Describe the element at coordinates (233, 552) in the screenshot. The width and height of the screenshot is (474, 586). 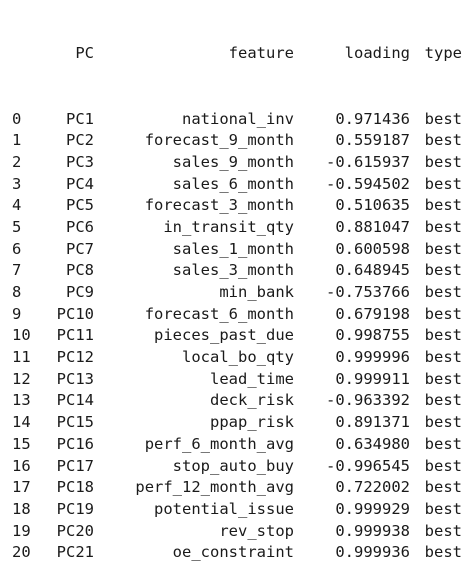
I see `row-feature: oe_constraint` at that location.